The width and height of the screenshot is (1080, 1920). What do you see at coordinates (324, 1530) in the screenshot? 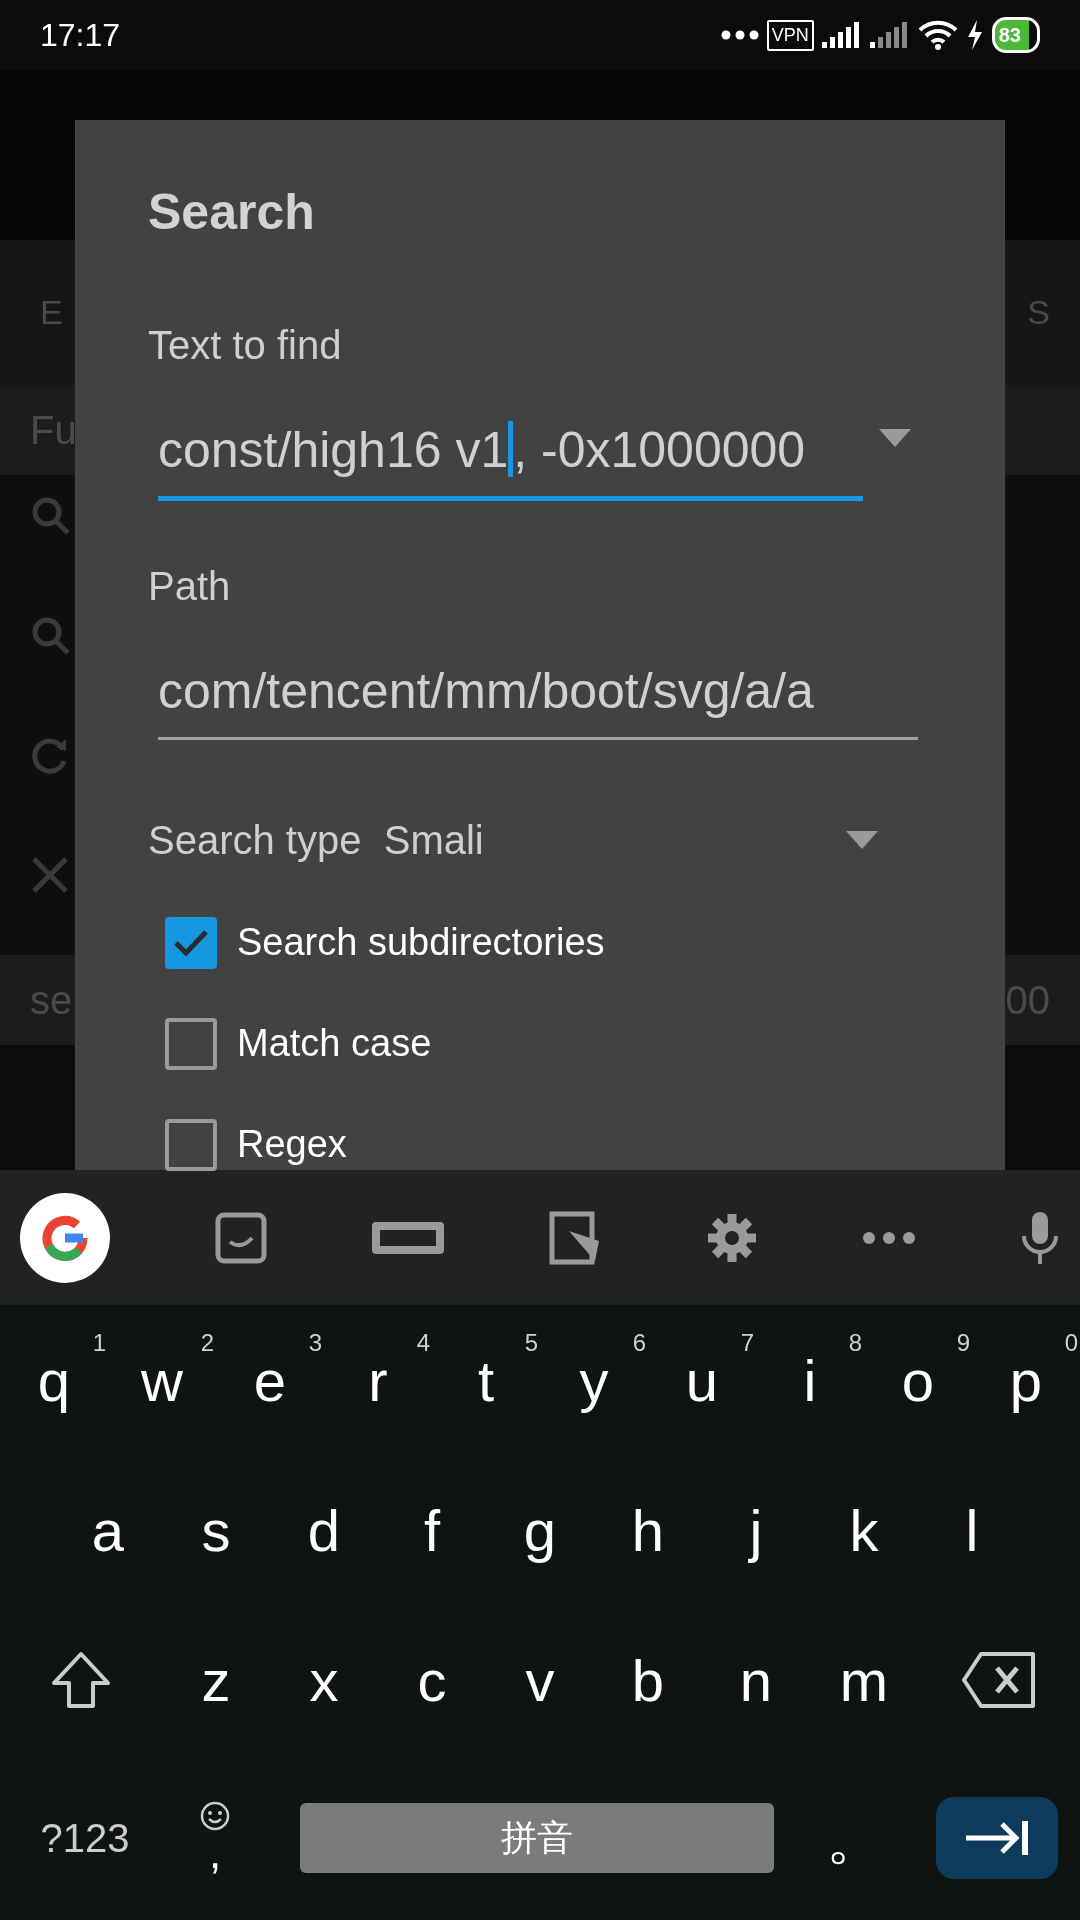
I see `letter-key: d` at bounding box center [324, 1530].